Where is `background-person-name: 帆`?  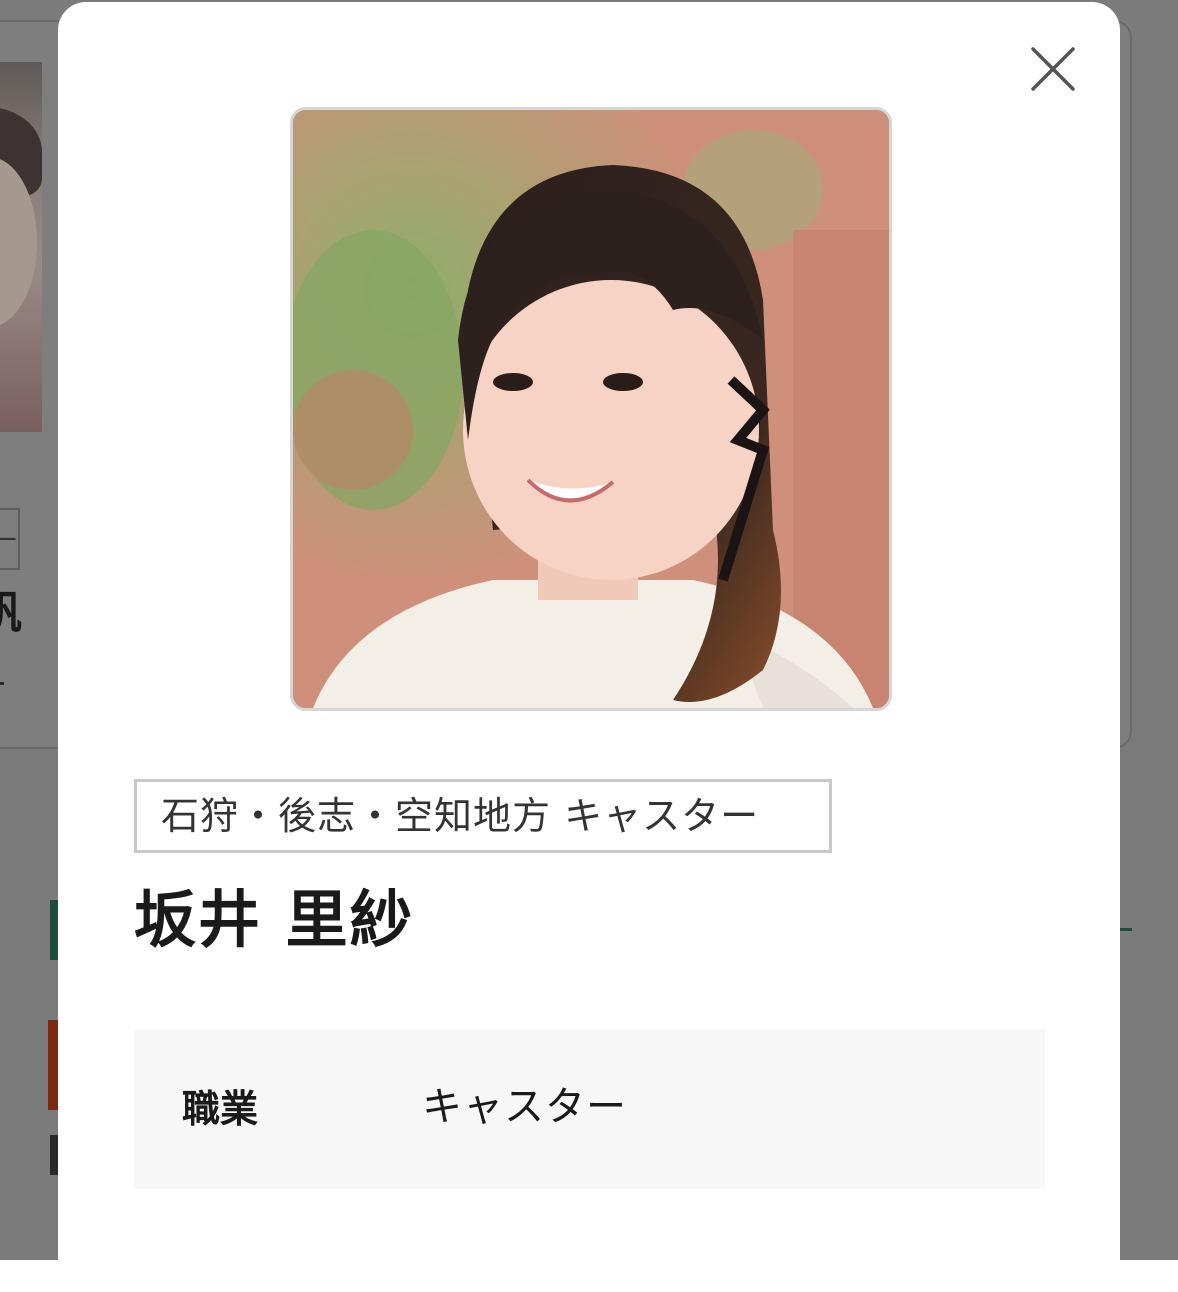
background-person-name: 帆 is located at coordinates (11, 614).